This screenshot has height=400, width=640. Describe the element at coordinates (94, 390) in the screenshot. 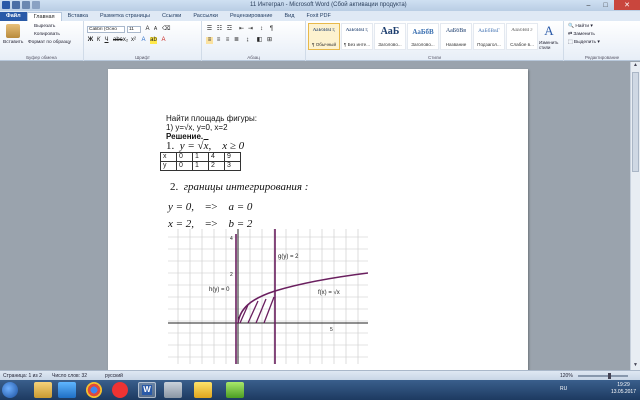

I see `chrome-icon` at that location.